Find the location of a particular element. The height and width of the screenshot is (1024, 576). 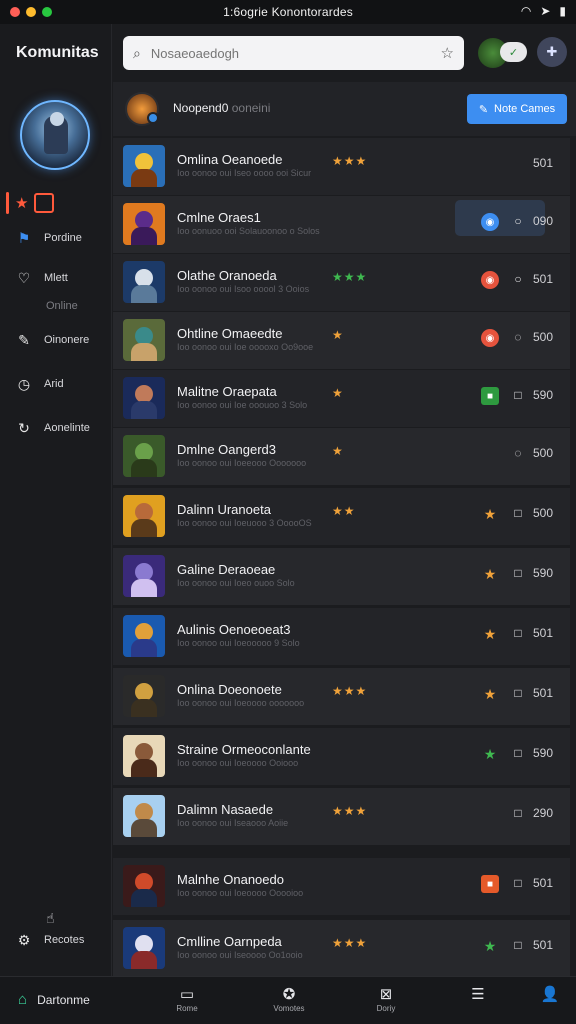

sidebar-item-aonelinte: ↻ Aonelinte is located at coordinates (52, 428).